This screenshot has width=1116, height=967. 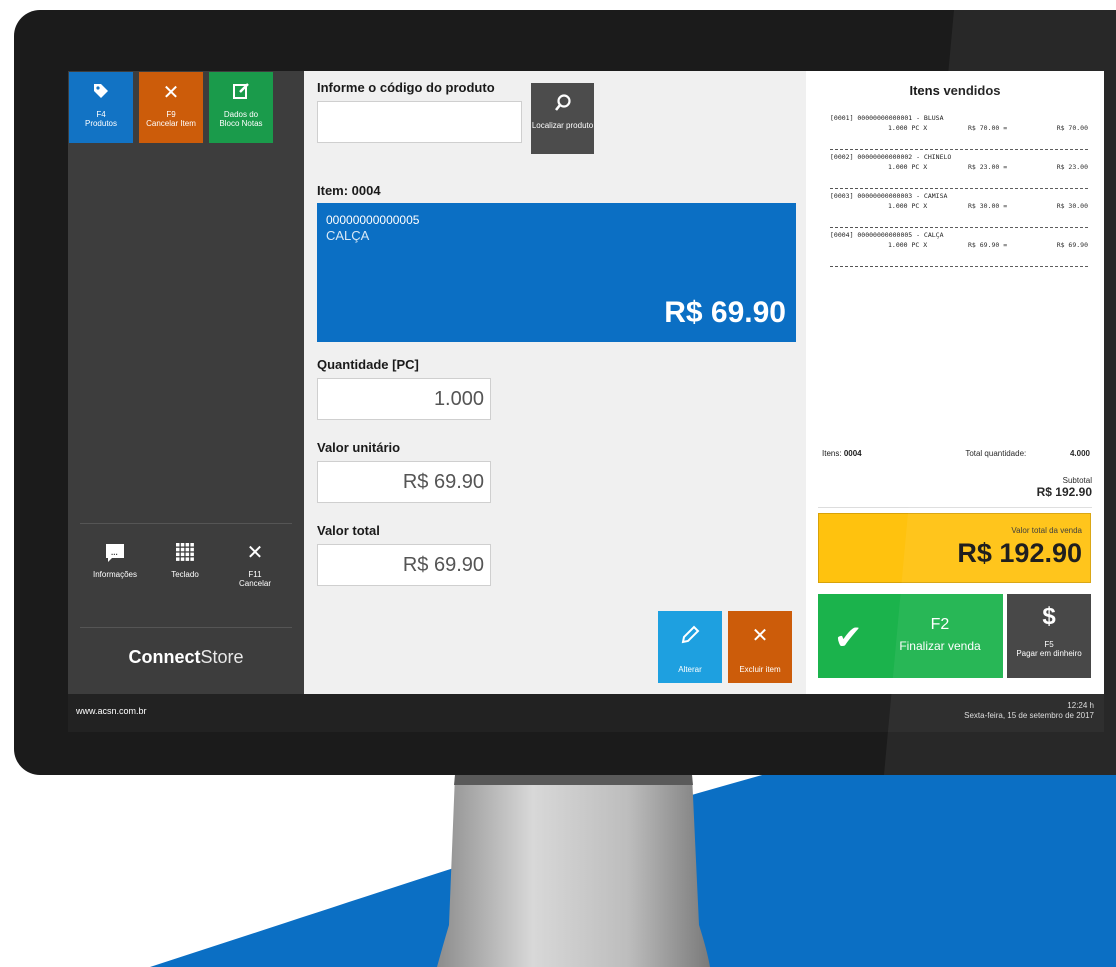 What do you see at coordinates (241, 107) in the screenshot?
I see `notepad-tile: Dados do Bloco Notas` at bounding box center [241, 107].